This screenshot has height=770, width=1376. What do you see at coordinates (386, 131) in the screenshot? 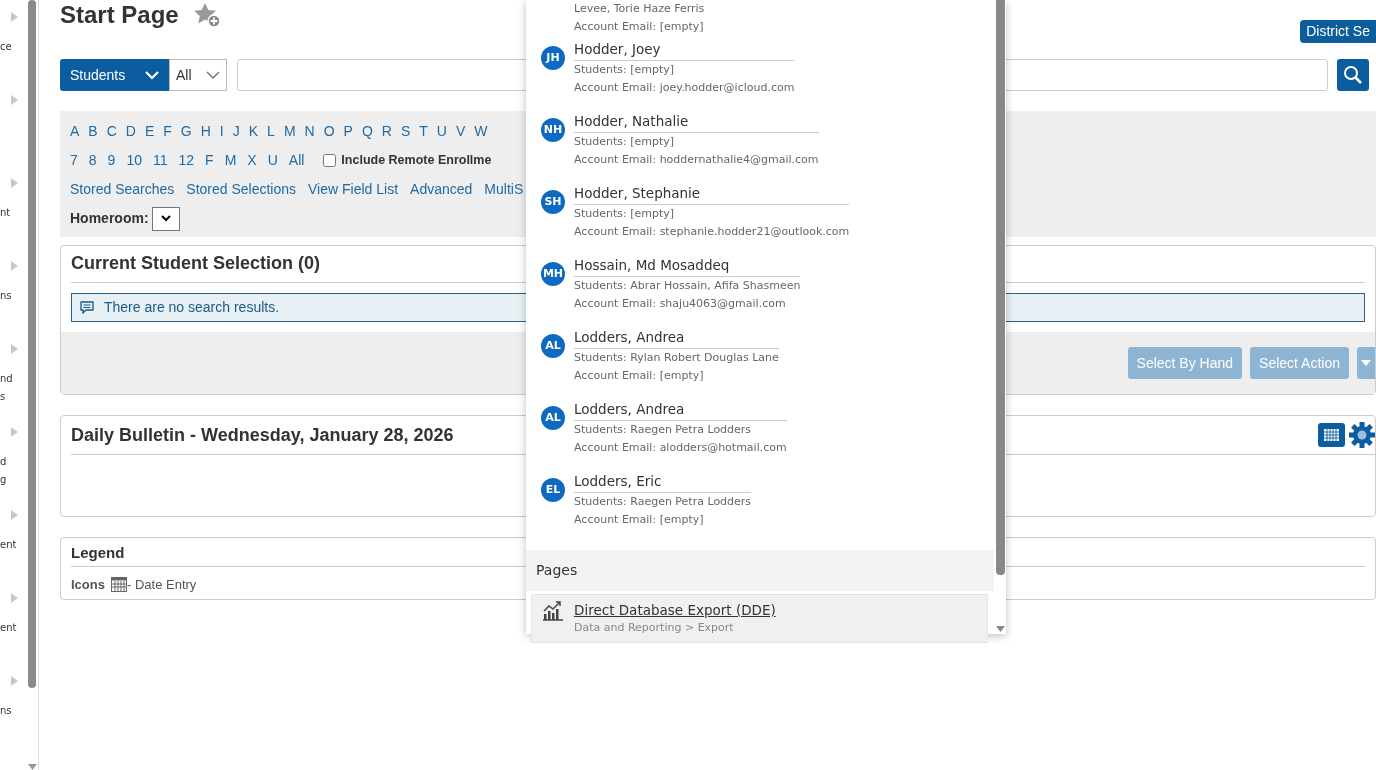
I see `letter-link: R` at bounding box center [386, 131].